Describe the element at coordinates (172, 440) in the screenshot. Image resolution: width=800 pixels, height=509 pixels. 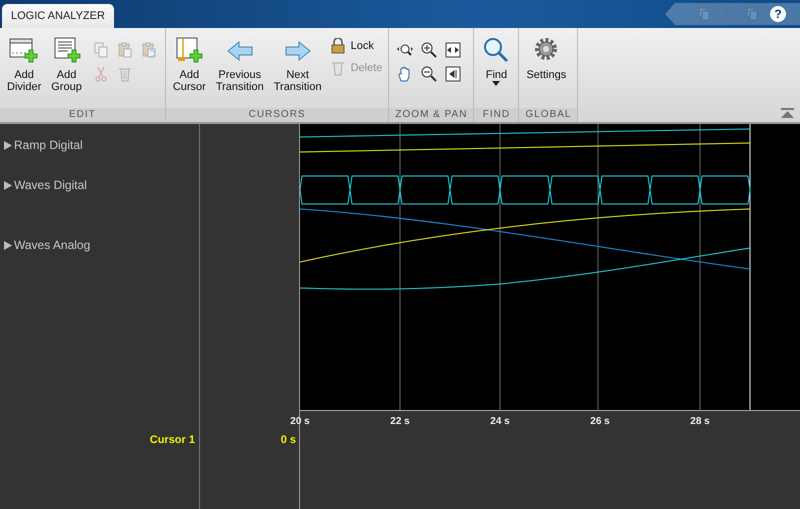
I see `cursor-name: Cursor 1` at that location.